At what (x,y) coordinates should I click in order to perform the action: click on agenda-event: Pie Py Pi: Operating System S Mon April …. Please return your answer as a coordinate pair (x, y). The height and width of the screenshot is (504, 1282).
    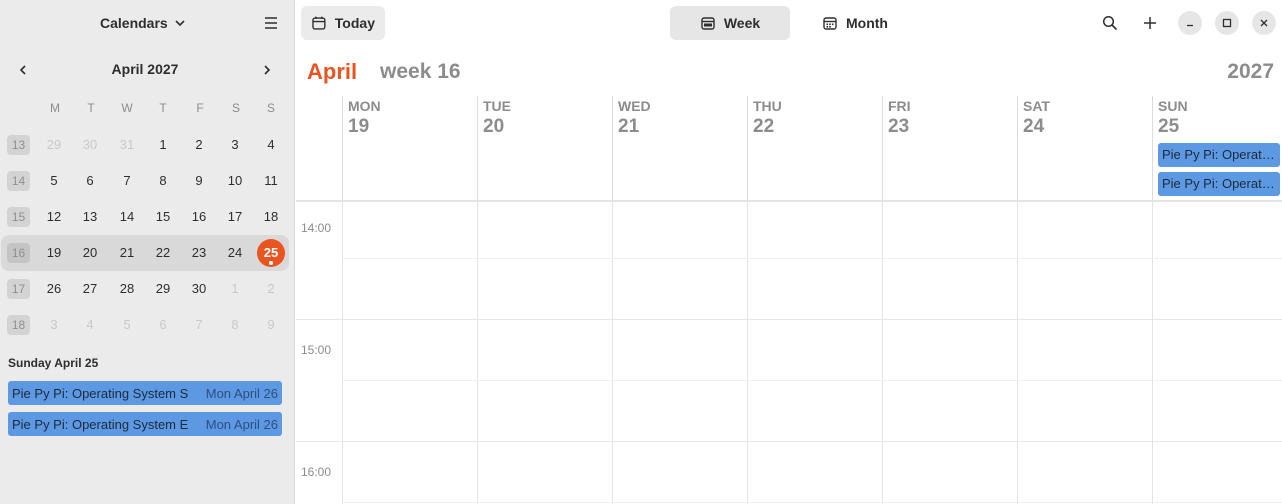
    Looking at the image, I should click on (145, 393).